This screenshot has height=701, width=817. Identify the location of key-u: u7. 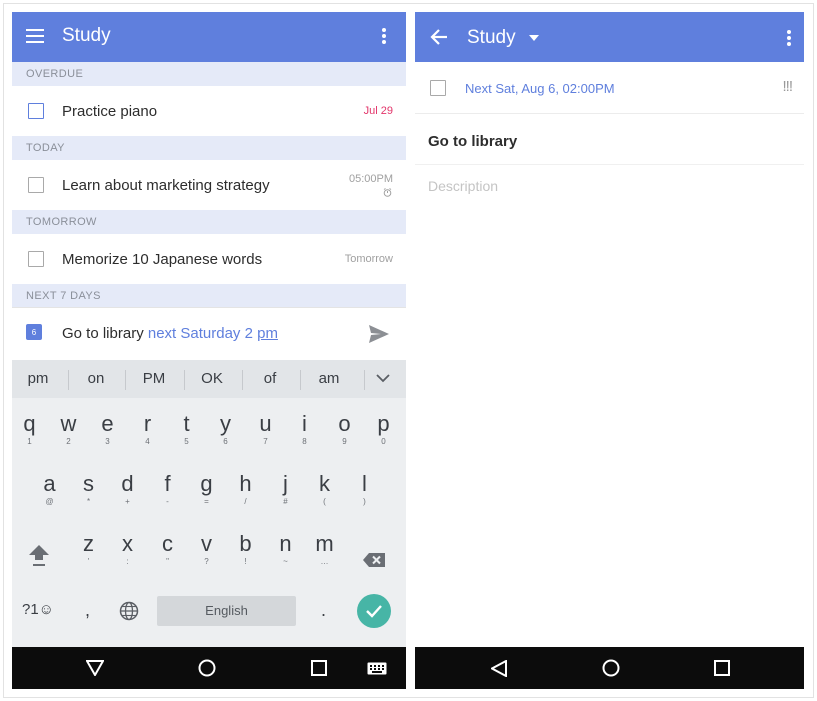
(265, 430).